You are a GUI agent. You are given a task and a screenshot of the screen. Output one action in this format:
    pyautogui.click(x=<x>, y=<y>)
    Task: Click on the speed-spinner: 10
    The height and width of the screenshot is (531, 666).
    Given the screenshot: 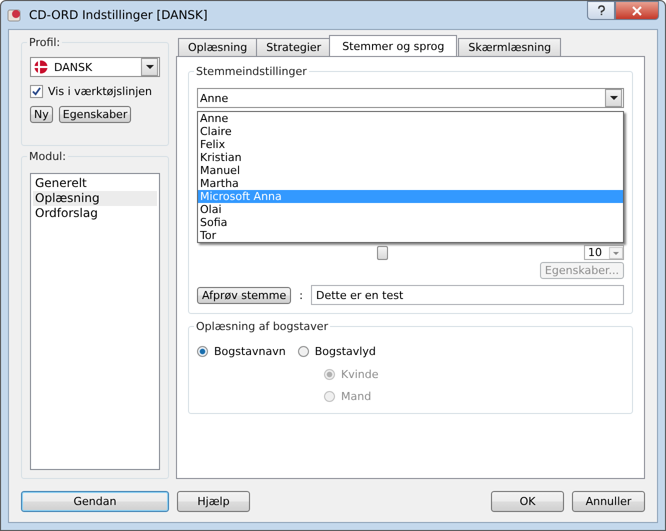 What is the action you would take?
    pyautogui.click(x=604, y=252)
    